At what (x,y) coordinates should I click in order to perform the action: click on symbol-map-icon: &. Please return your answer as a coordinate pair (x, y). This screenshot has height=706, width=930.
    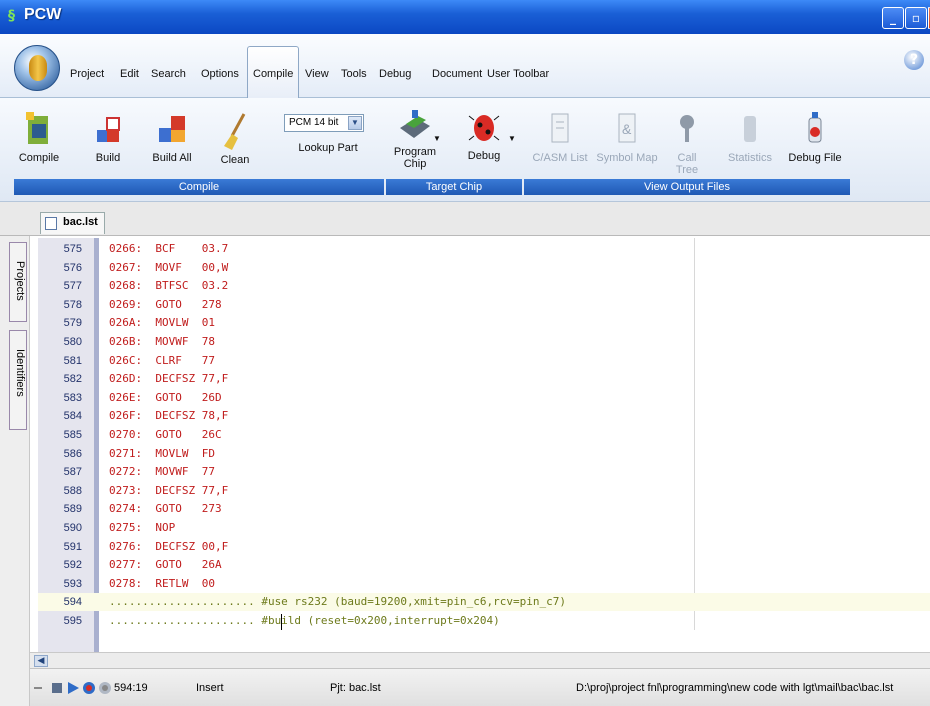
    Looking at the image, I should click on (627, 128).